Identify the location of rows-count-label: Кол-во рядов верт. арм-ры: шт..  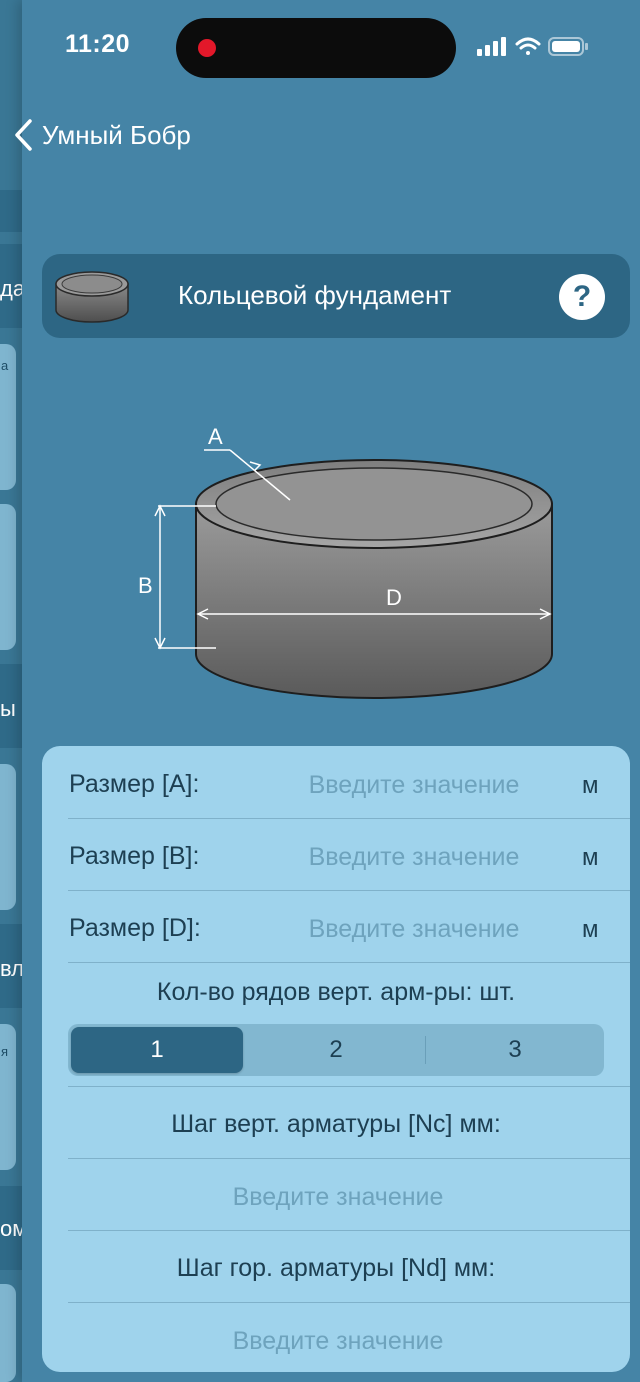
(336, 992).